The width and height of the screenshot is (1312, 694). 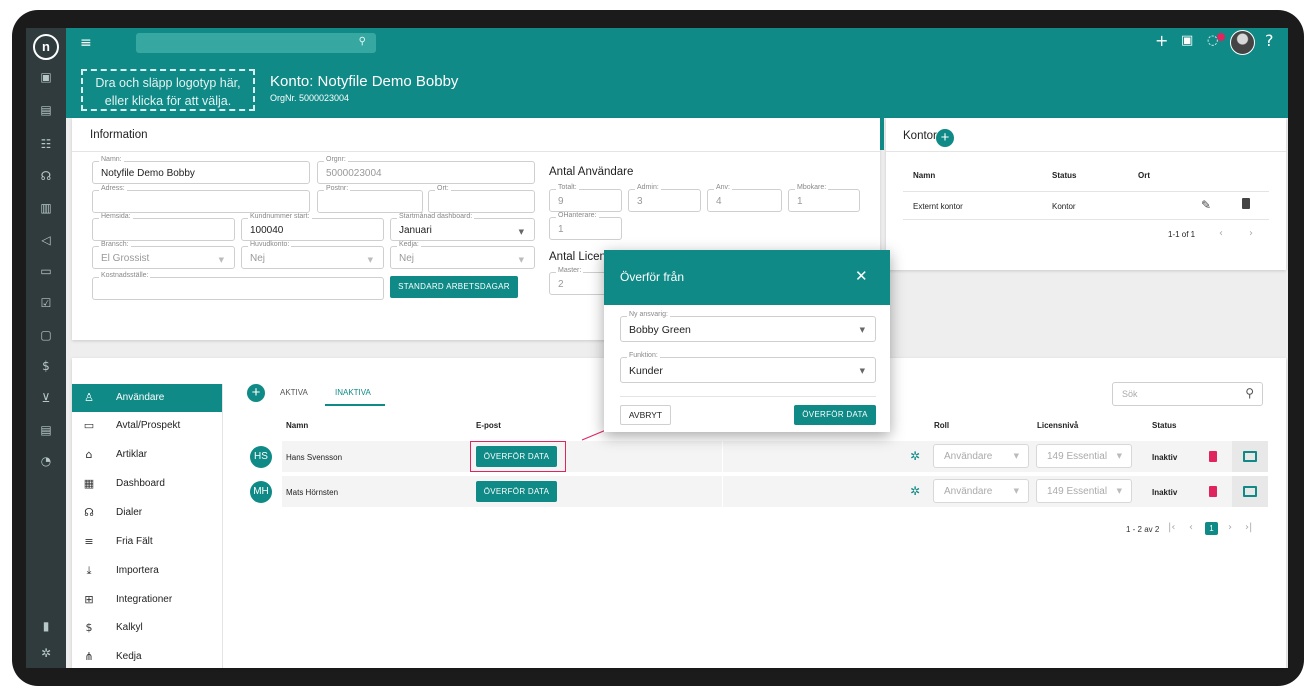 I want to click on responsible-select: Ny ansvarig: Bobby Green ▼, so click(x=748, y=326).